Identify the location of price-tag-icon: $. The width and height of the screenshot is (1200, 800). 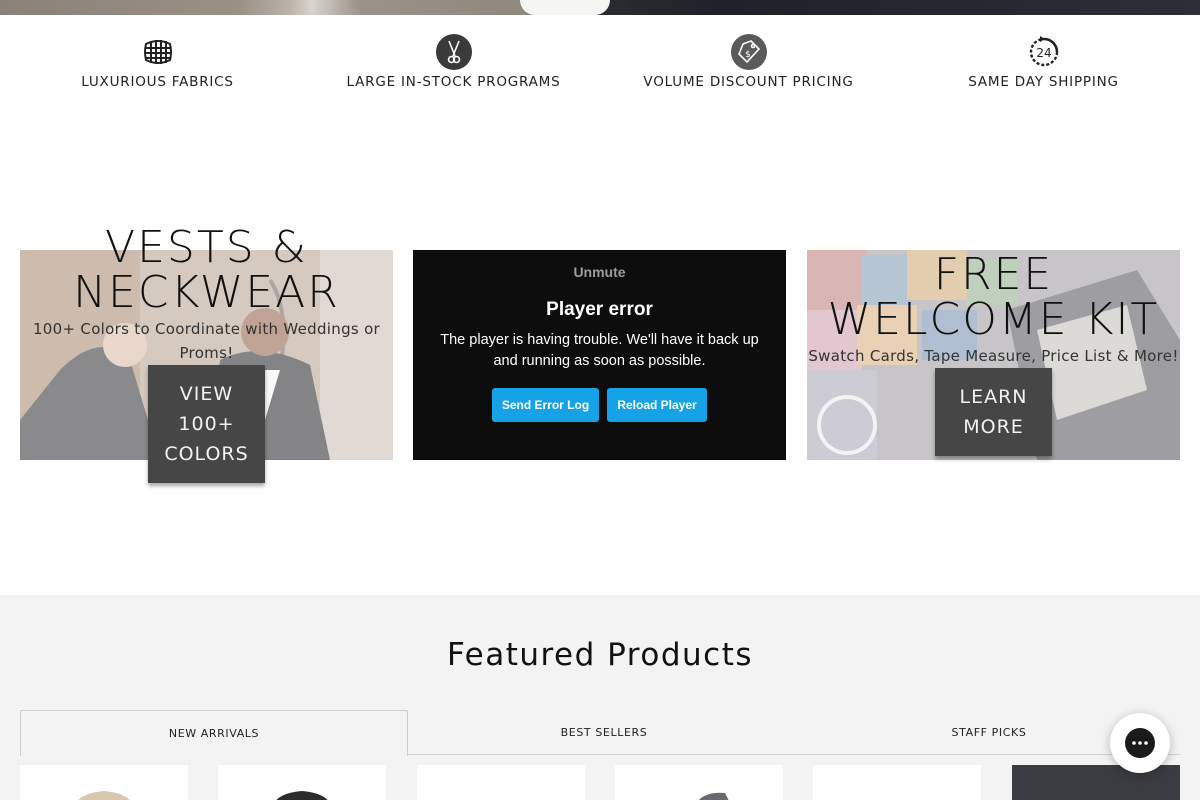
(748, 52).